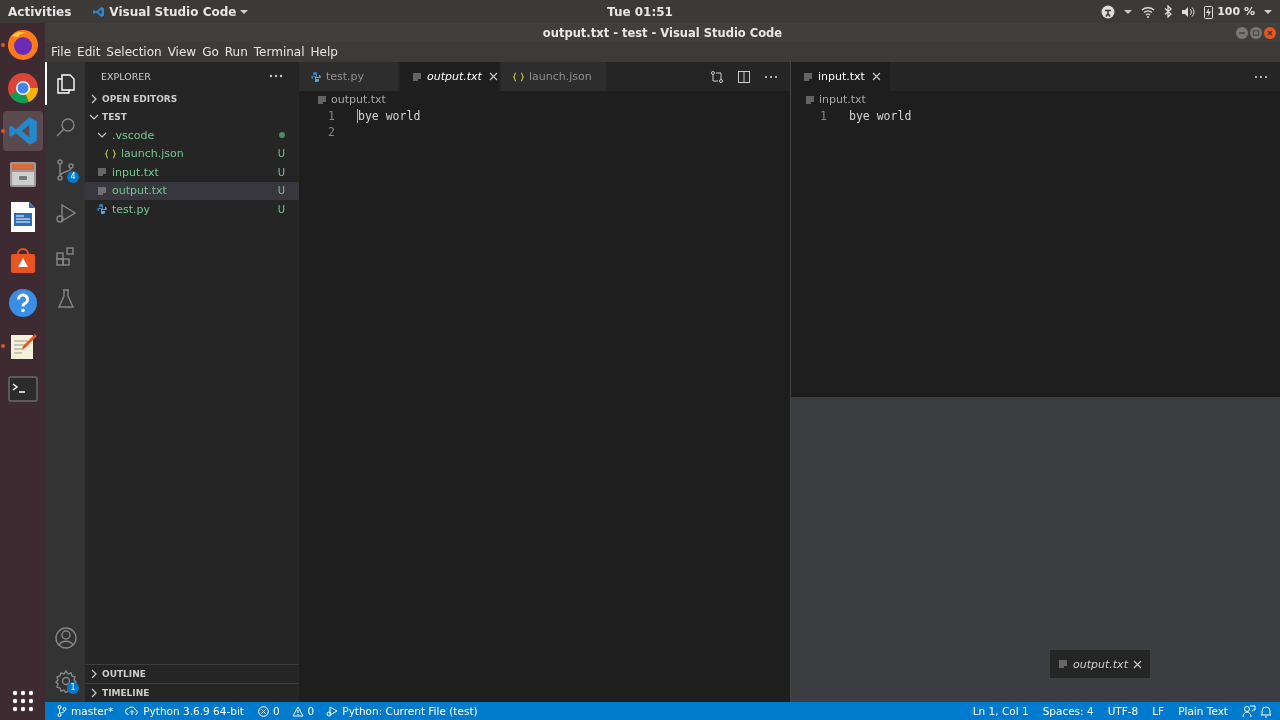 Image resolution: width=1280 pixels, height=720 pixels. Describe the element at coordinates (62, 711) in the screenshot. I see `branch-icon` at that location.